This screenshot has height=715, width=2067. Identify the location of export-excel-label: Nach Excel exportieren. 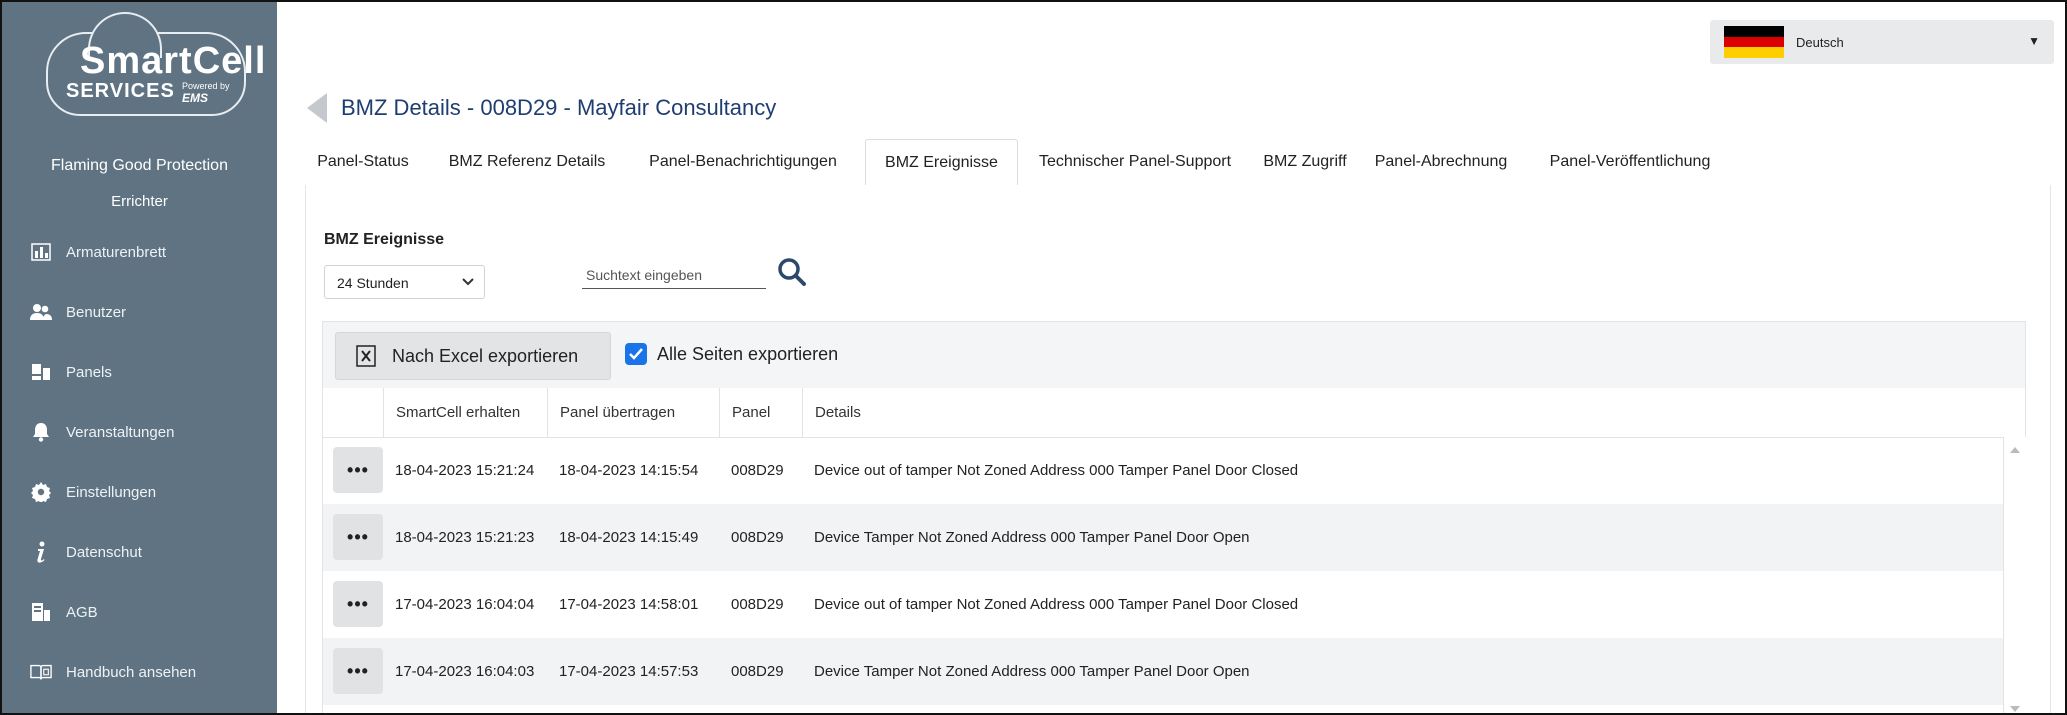
(485, 355).